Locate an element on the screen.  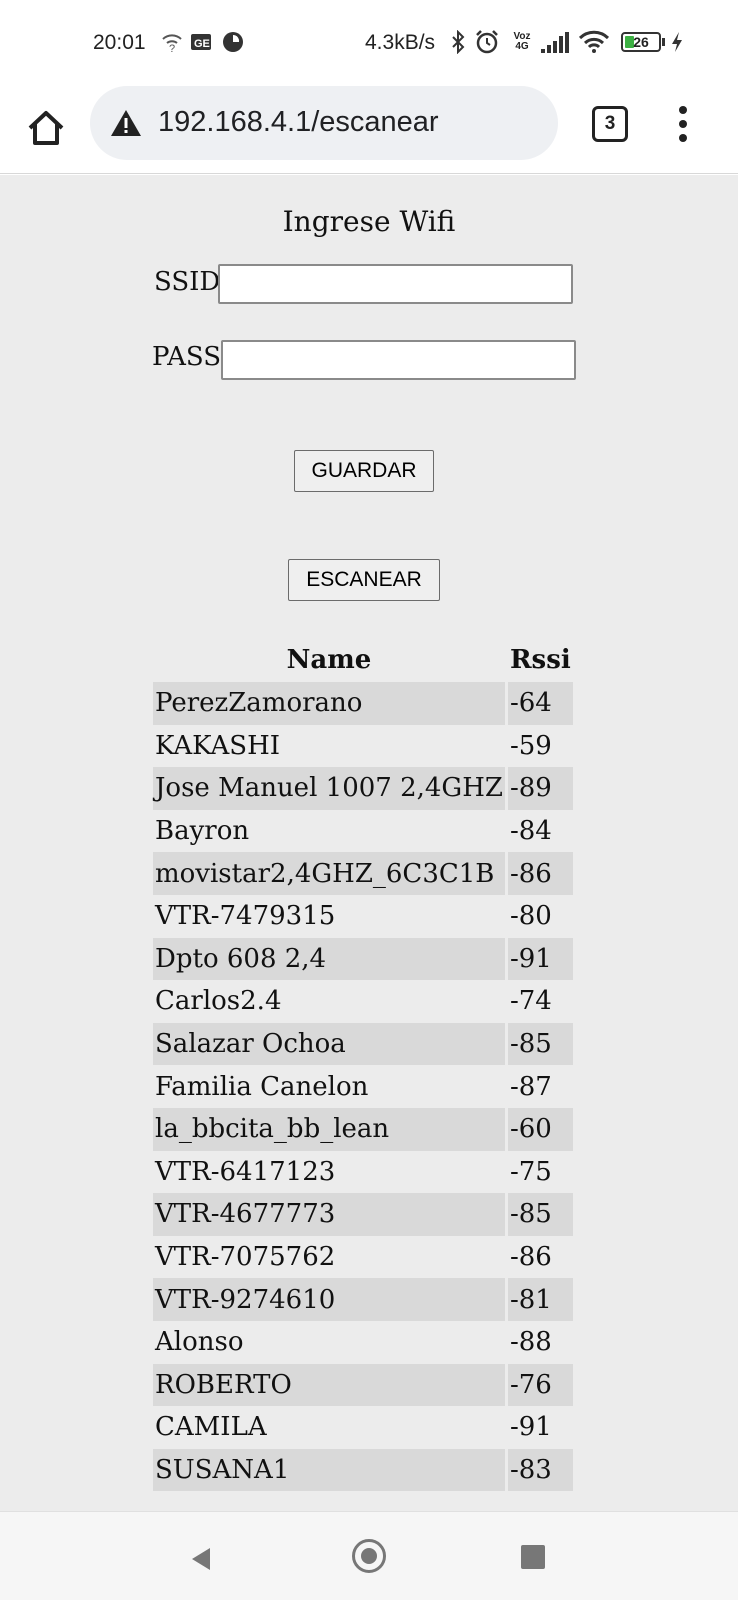
table-row: KAKASHI -59 is located at coordinates (363, 746).